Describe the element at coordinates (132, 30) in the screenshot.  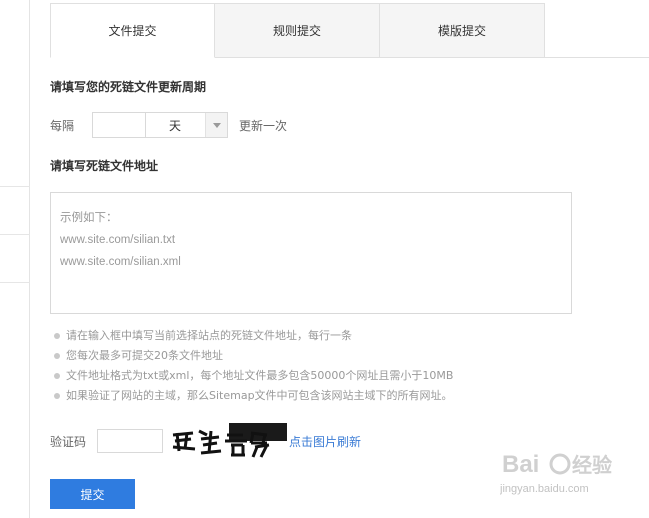
I see `tab-file-submit: 文件提交` at that location.